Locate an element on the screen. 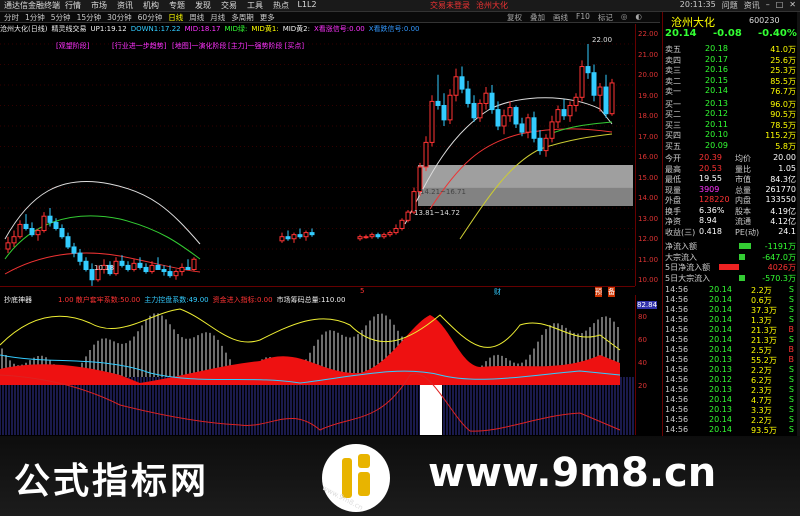  menu-item: 资讯 is located at coordinates (125, 5).